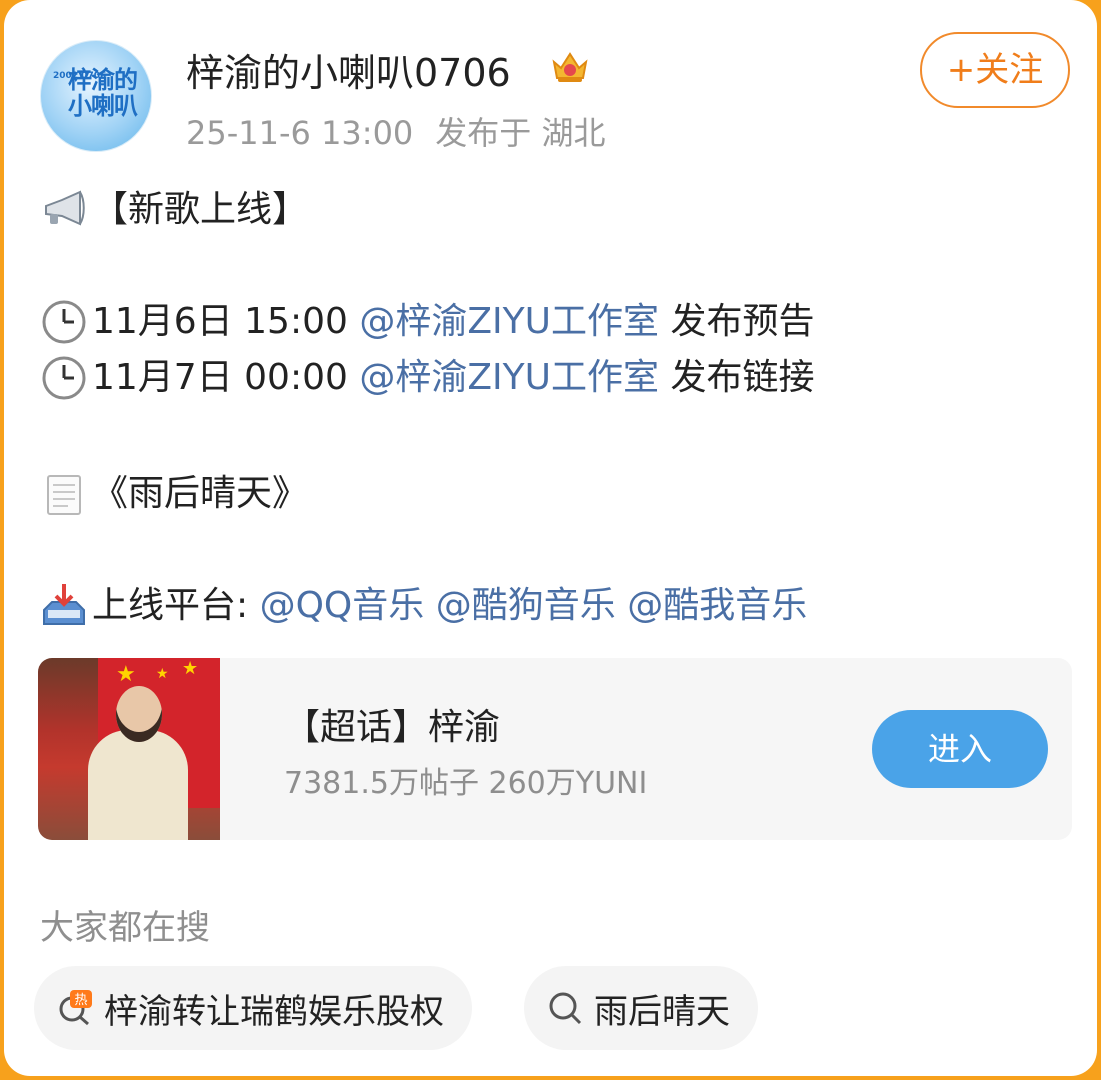 The width and height of the screenshot is (1101, 1080). What do you see at coordinates (995, 70) in the screenshot?
I see `follow-button: +关注` at bounding box center [995, 70].